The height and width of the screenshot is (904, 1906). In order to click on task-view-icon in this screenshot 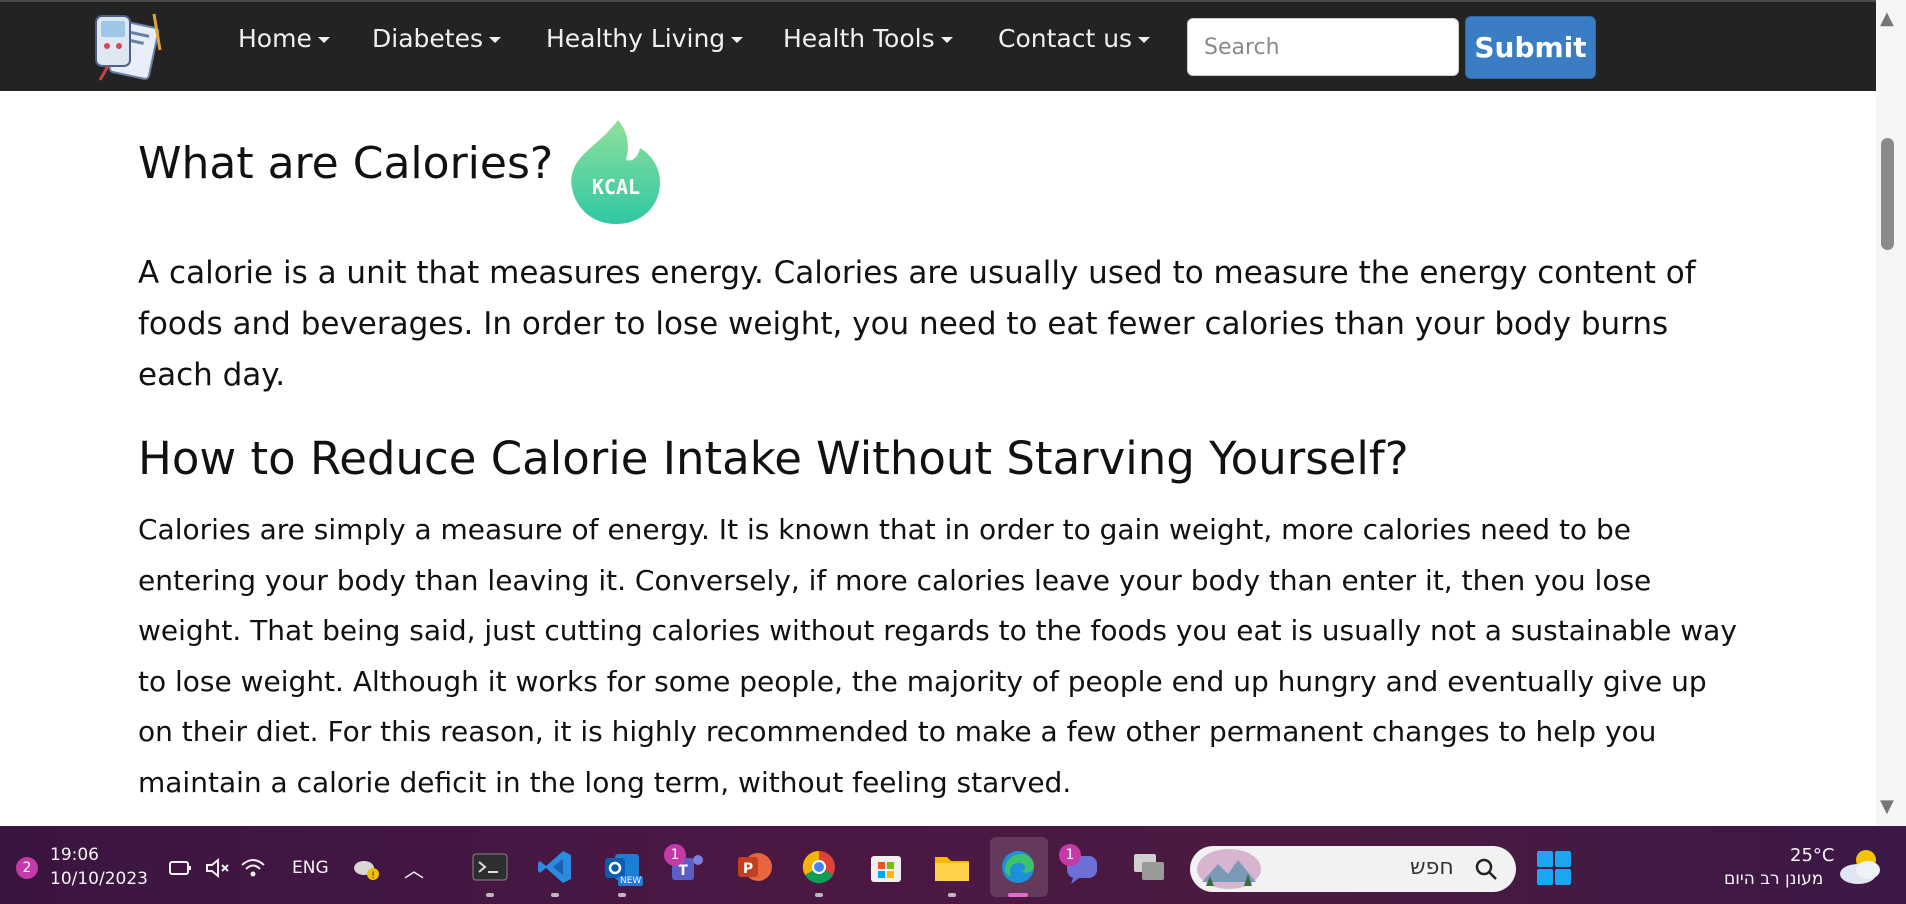, I will do `click(1149, 867)`.